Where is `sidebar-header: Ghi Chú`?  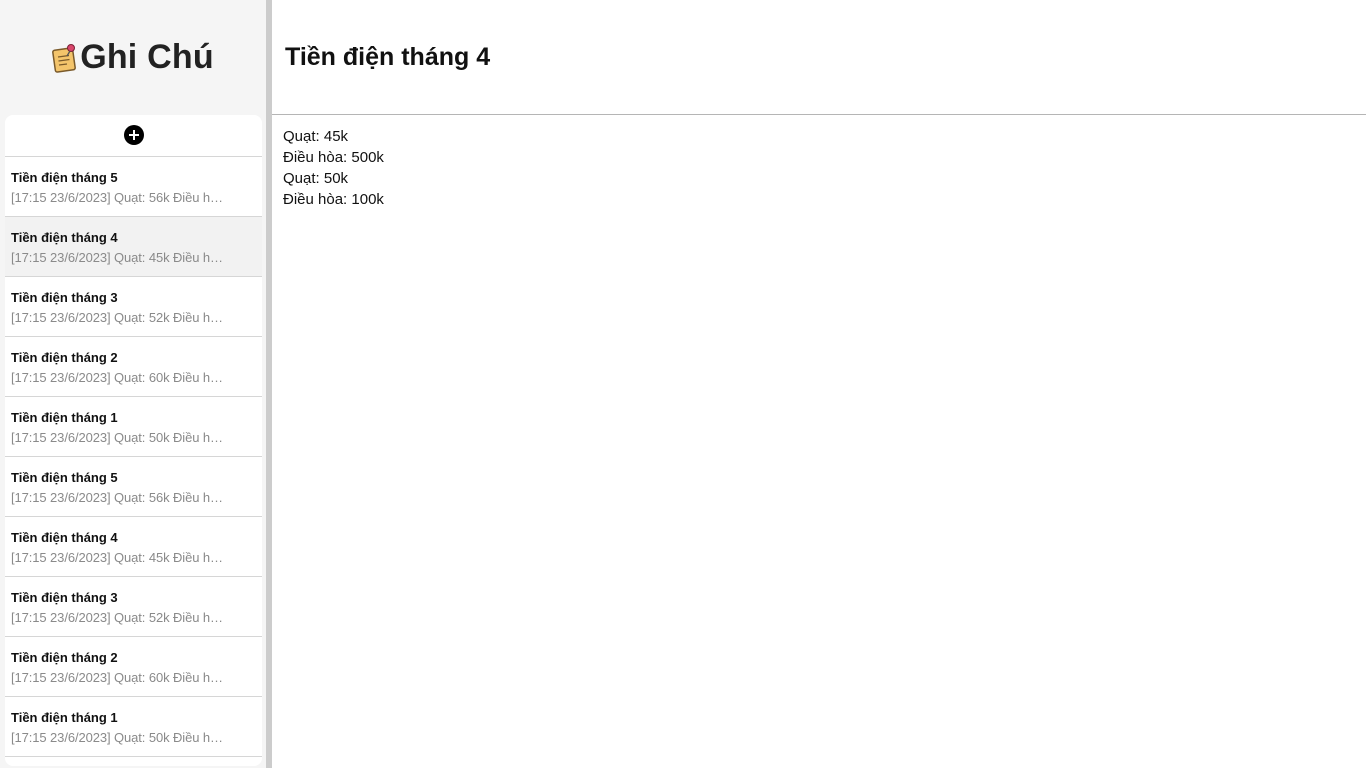 sidebar-header: Ghi Chú is located at coordinates (133, 57).